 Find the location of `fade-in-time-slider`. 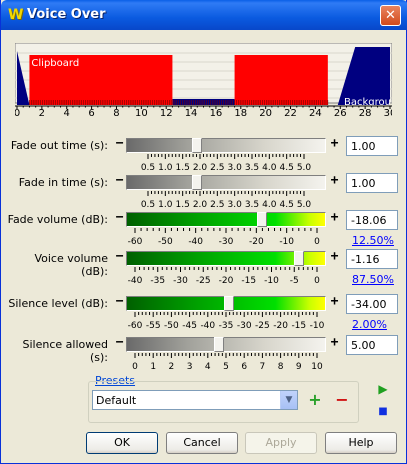

fade-in-time-slider is located at coordinates (226, 182).